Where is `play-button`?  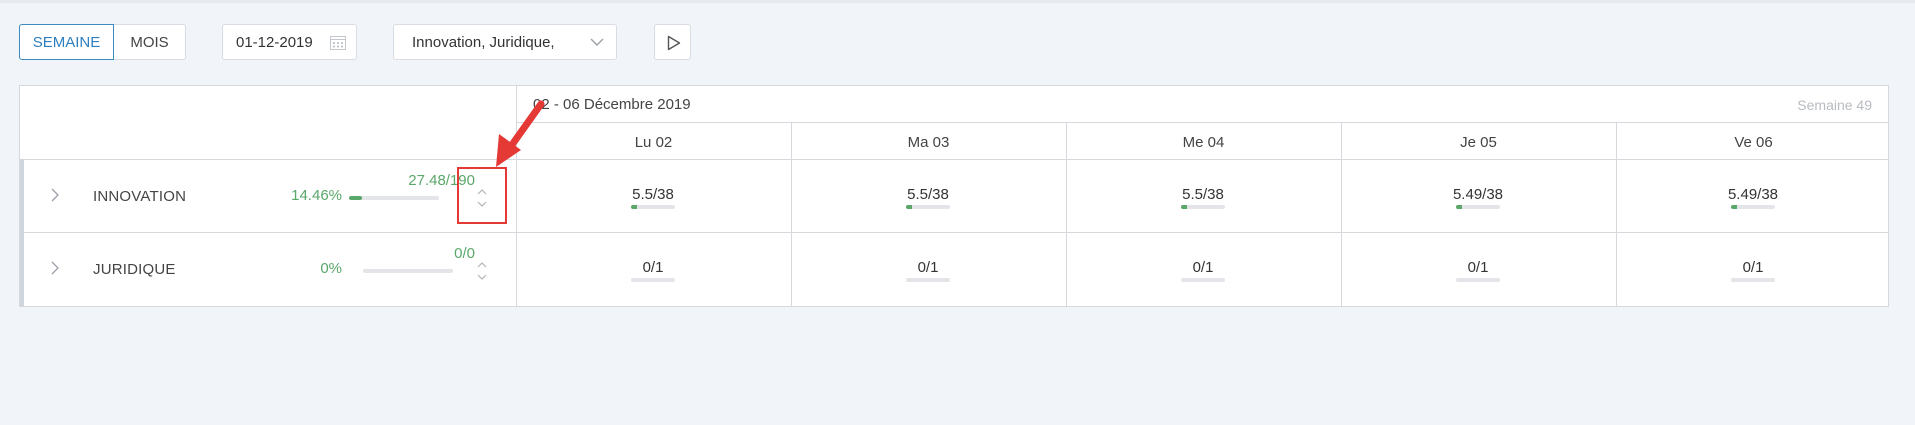
play-button is located at coordinates (672, 42).